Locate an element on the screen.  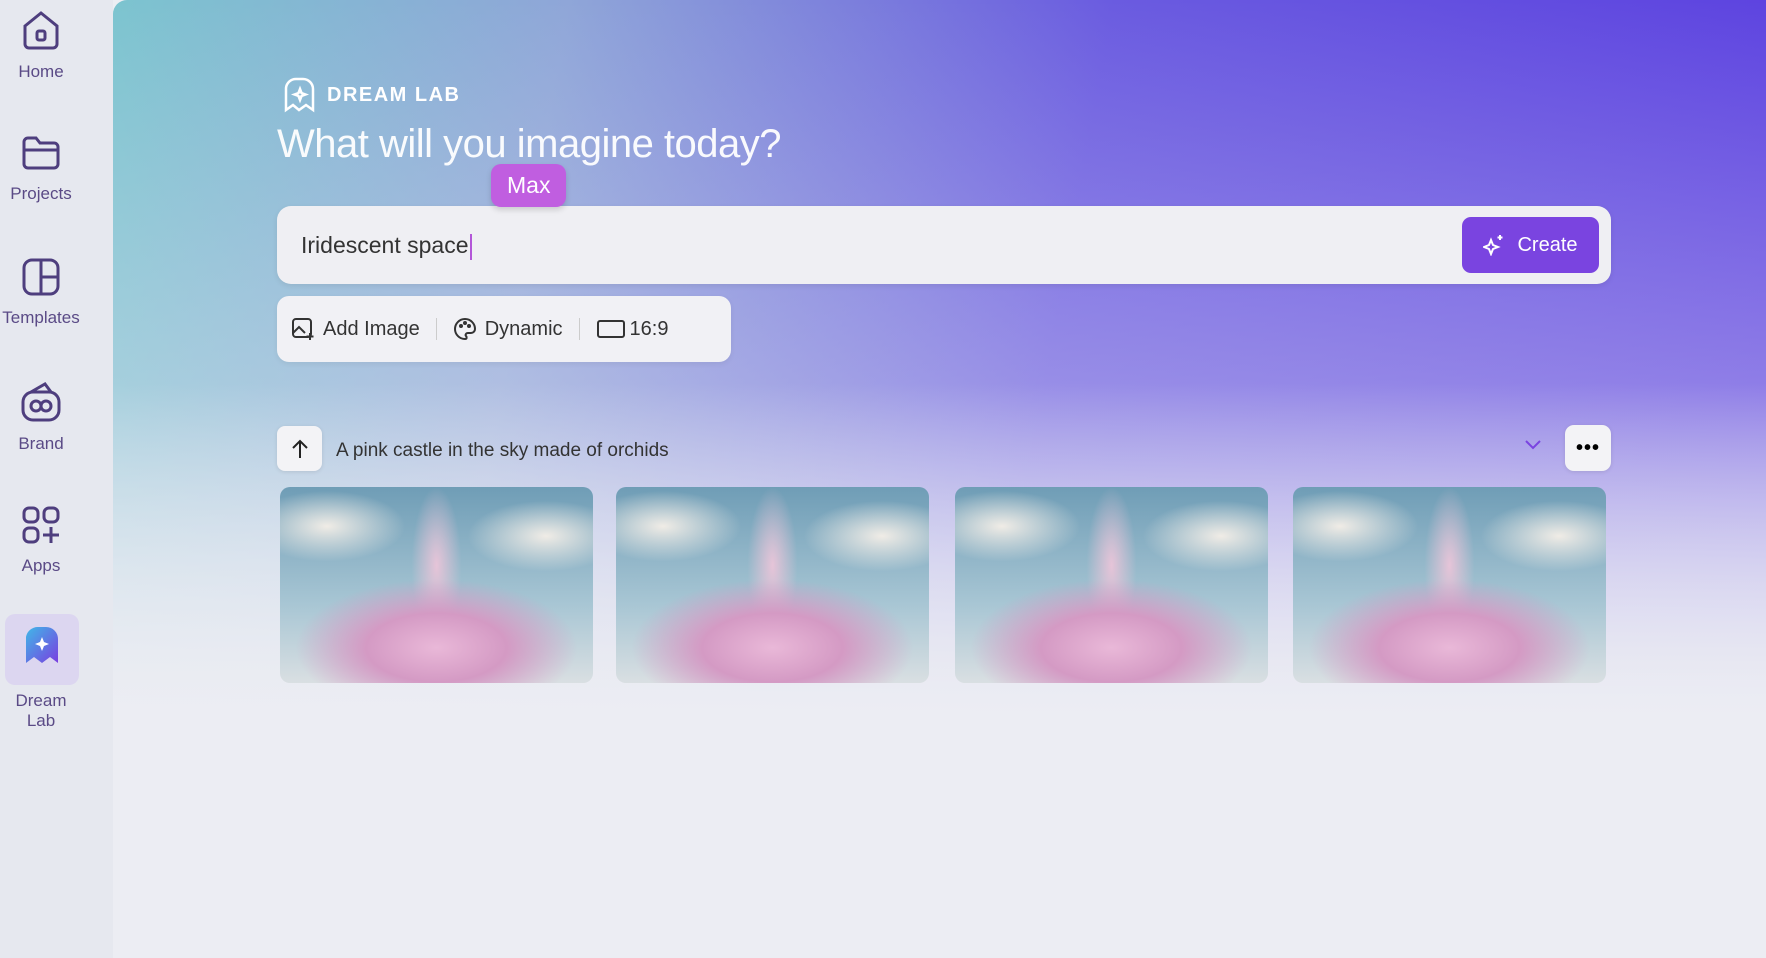
sidebar-item-projects: Projects is located at coordinates (41, 168).